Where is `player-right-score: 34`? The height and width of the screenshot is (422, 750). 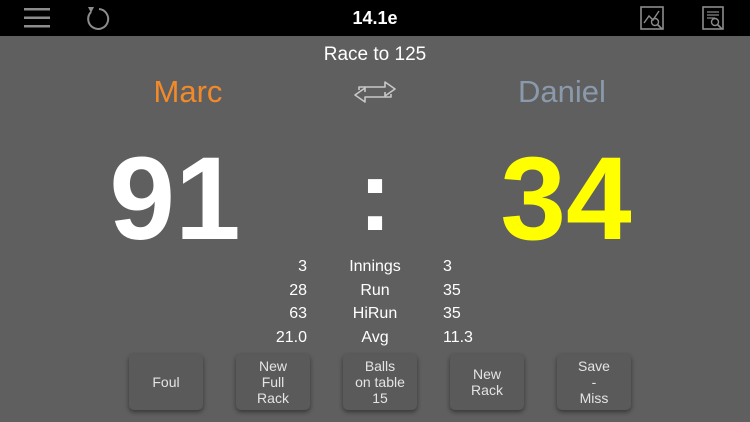
player-right-score: 34 is located at coordinates (566, 199).